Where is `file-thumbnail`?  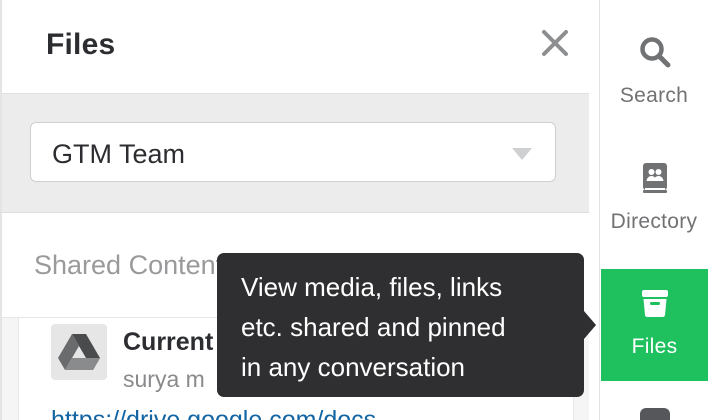 file-thumbnail is located at coordinates (79, 352).